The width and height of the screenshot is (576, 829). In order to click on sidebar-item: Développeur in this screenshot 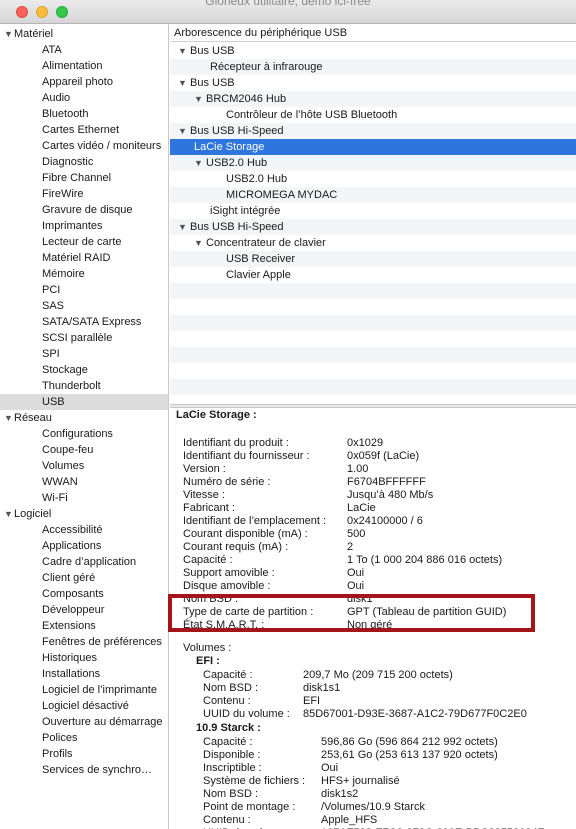, I will do `click(84, 610)`.